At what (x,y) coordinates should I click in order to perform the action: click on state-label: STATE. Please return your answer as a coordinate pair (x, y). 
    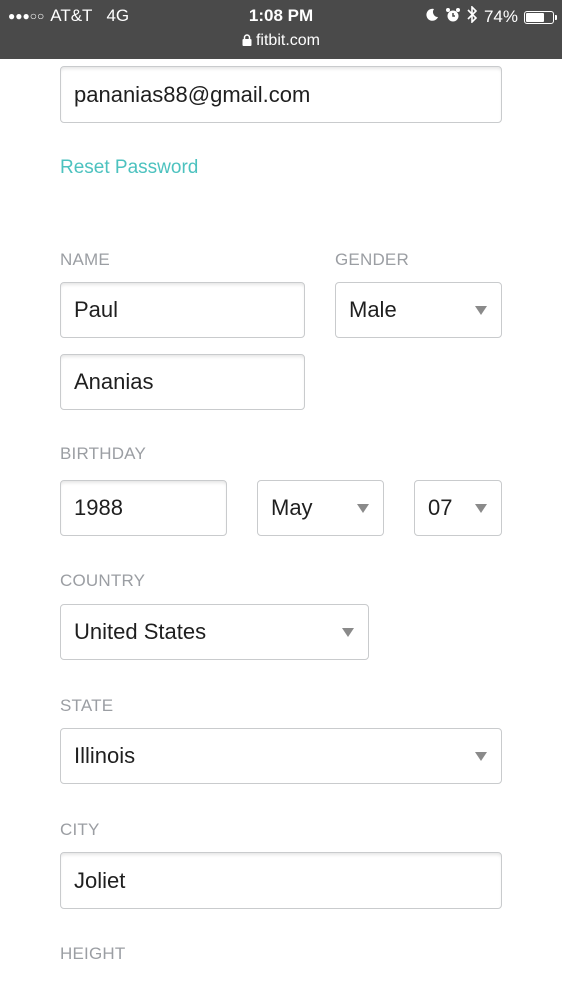
    Looking at the image, I should click on (87, 705).